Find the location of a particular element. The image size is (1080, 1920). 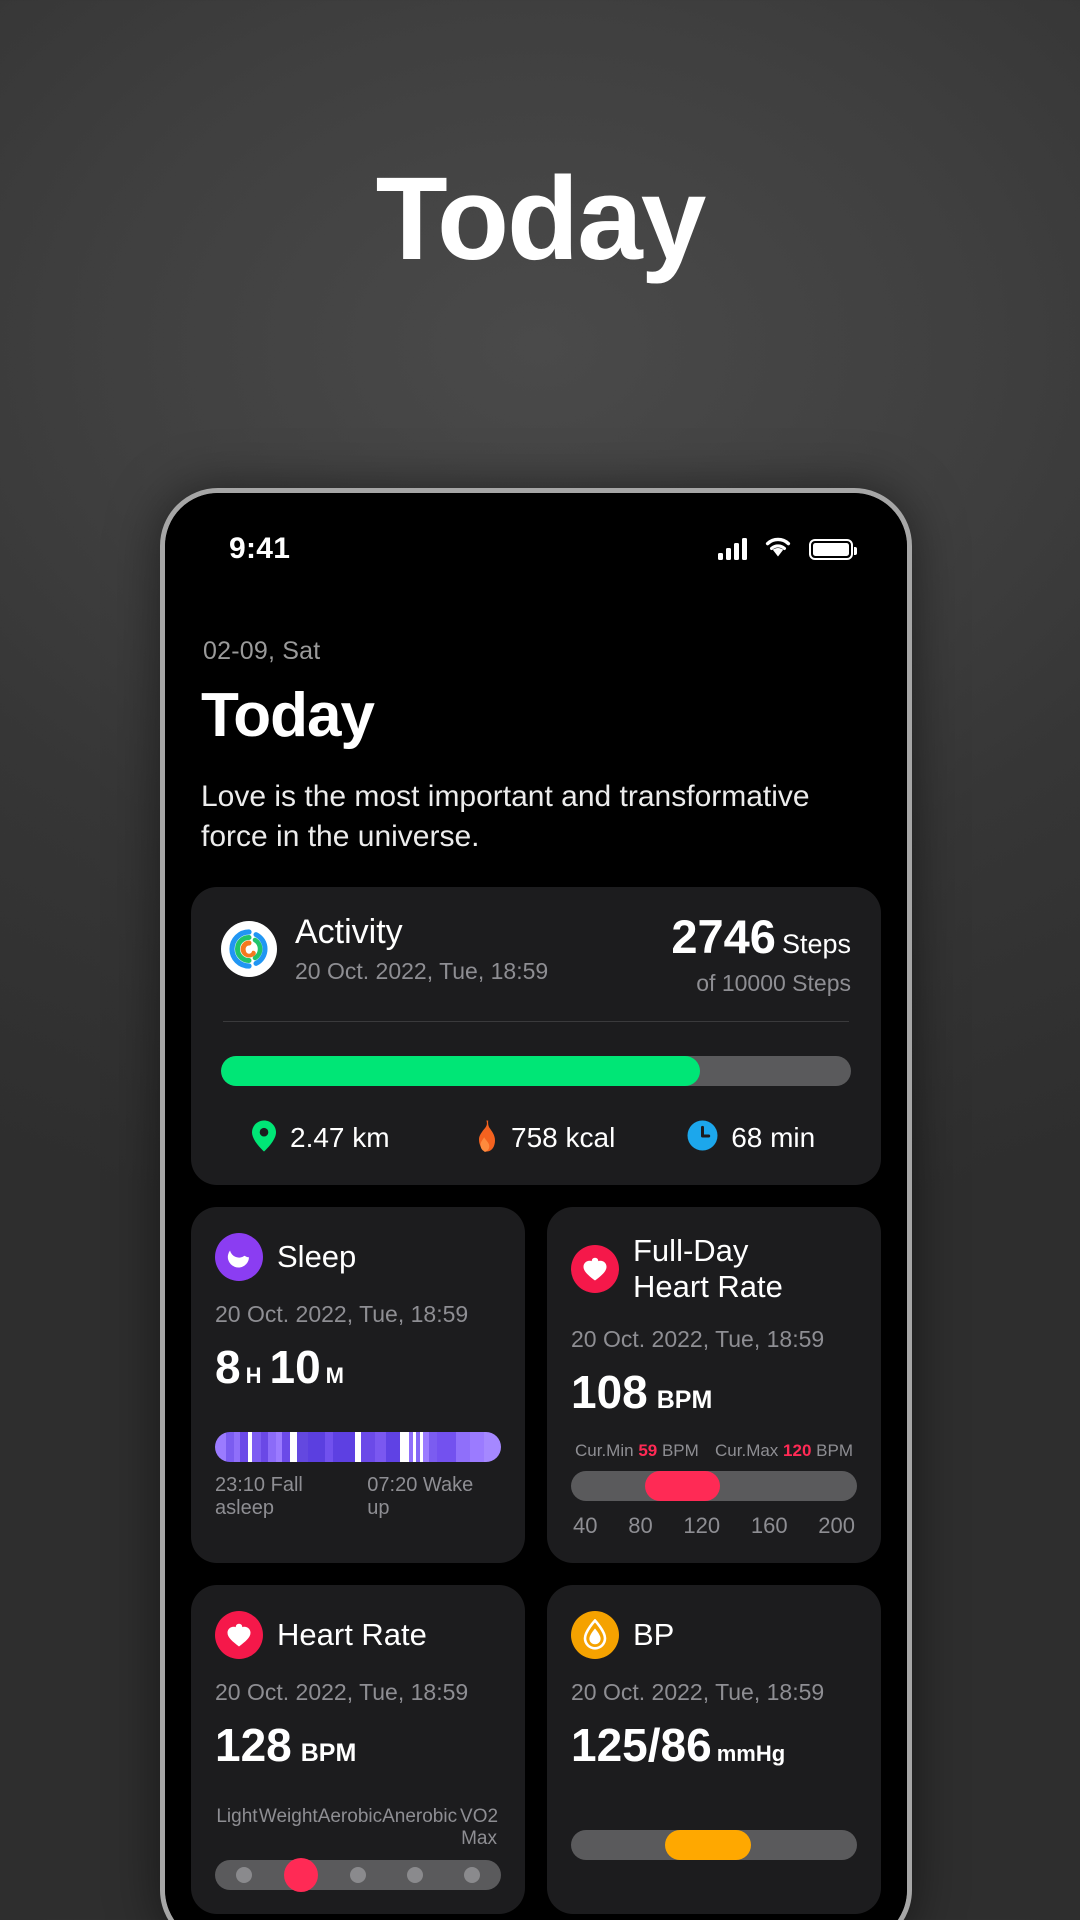

blood-drop-icon is located at coordinates (595, 1634).